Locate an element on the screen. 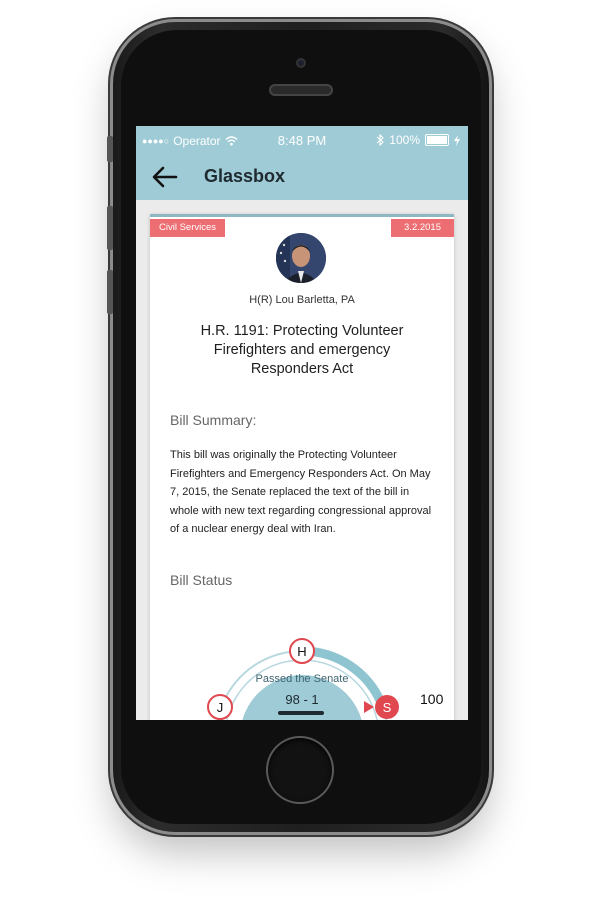  node-judiciary-label: J is located at coordinates (220, 707).